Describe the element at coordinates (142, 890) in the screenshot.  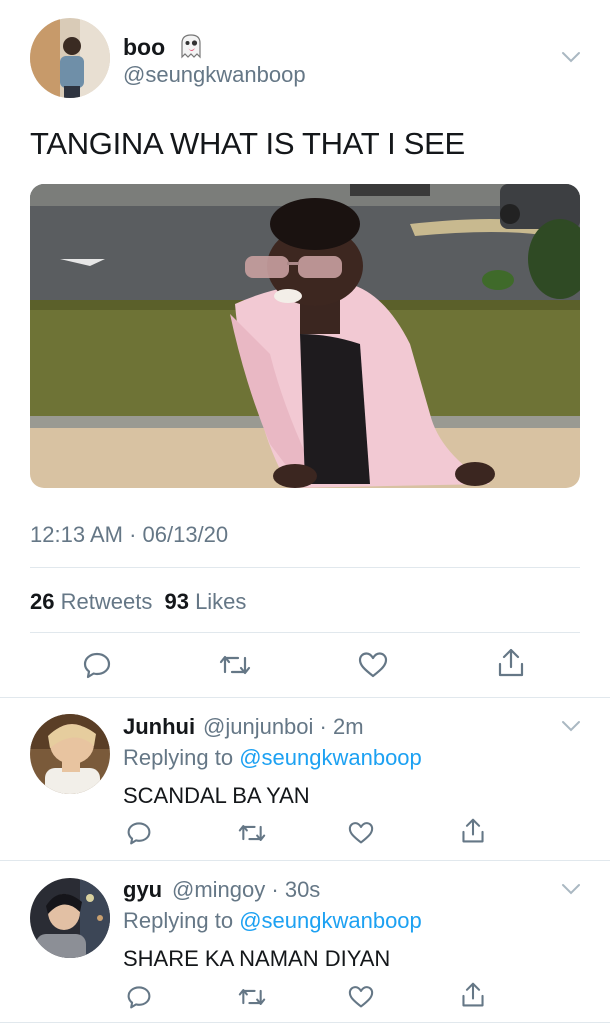
I see `reply-display-name: gyu` at that location.